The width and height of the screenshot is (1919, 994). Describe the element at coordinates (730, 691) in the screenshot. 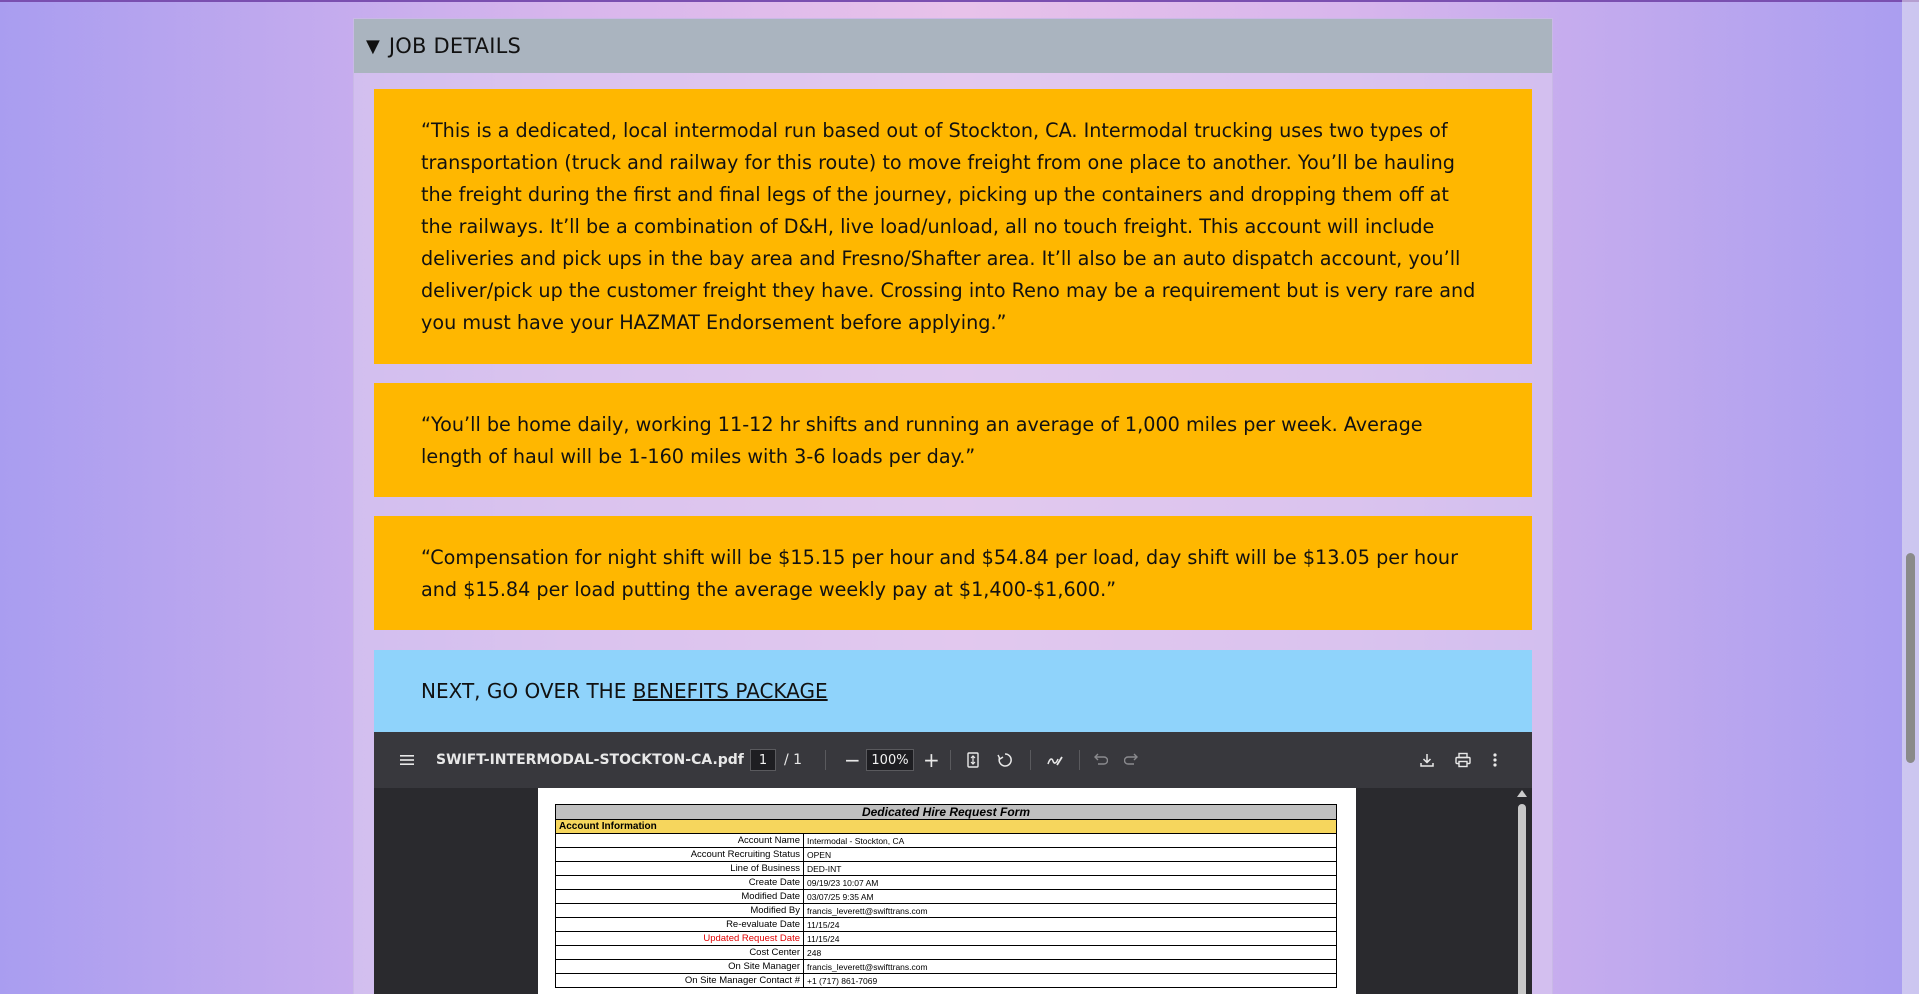

I see `benefits-package-link: BENEFITS PACKAGE` at that location.